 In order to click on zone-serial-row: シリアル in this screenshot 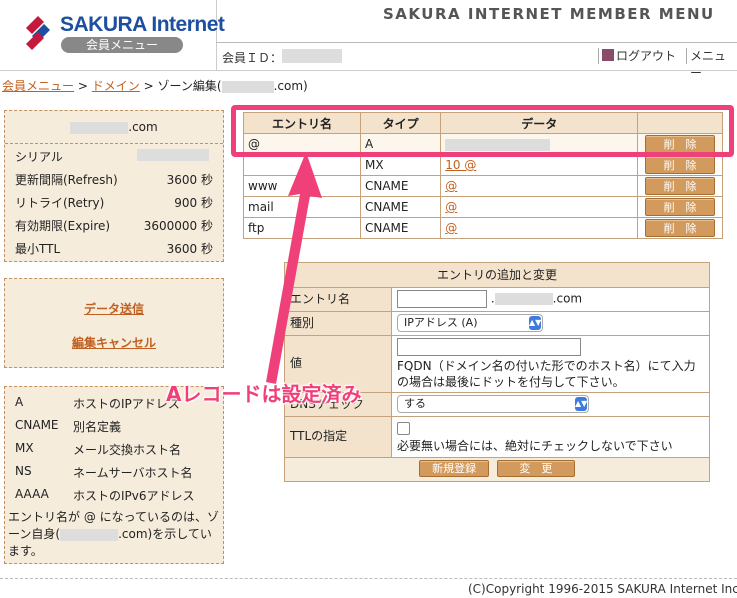, I will do `click(114, 156)`.